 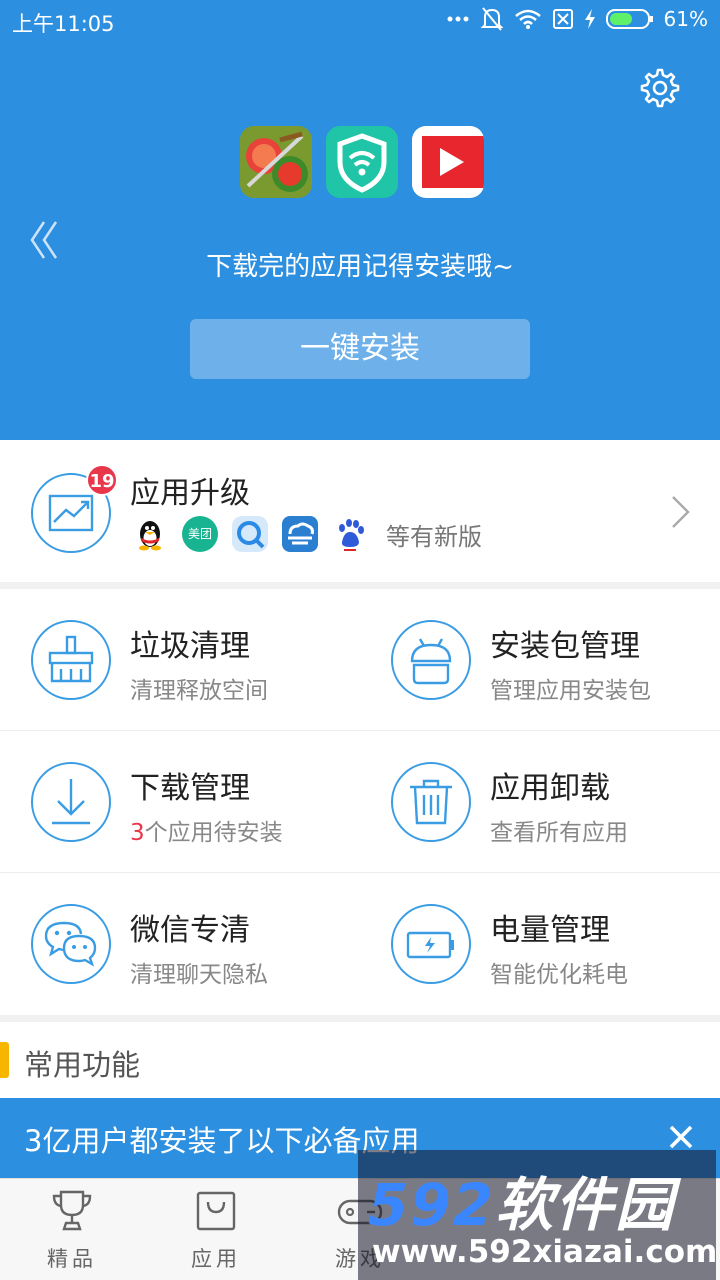 I want to click on weather-cloud-icon, so click(x=300, y=534).